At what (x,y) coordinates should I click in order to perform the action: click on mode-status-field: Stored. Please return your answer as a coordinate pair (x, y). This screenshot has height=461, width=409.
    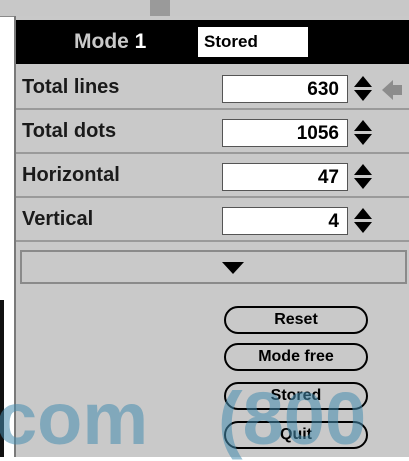
    Looking at the image, I should click on (253, 42).